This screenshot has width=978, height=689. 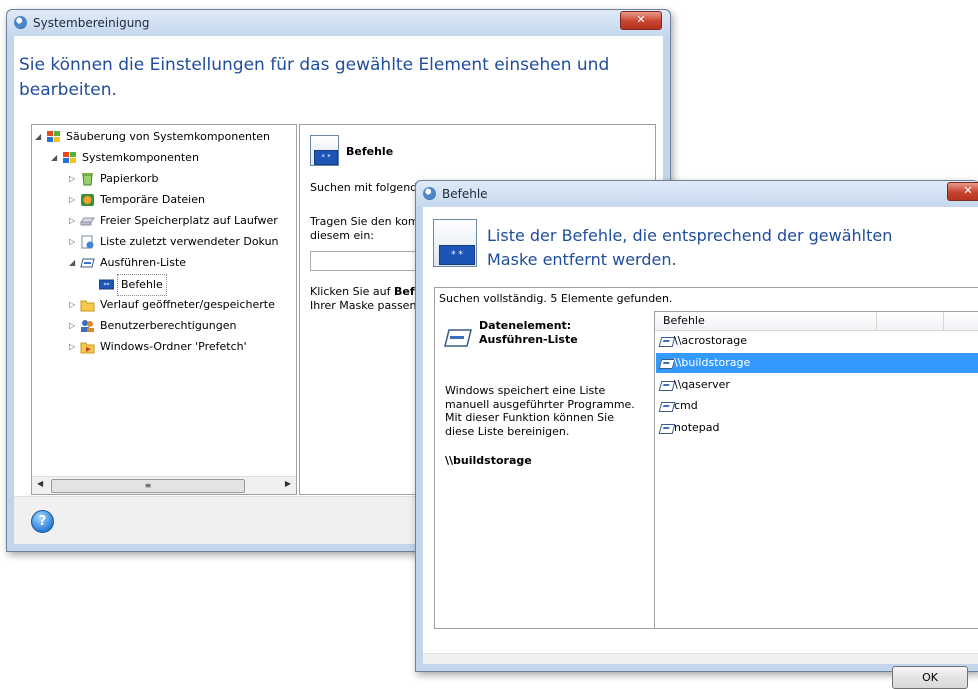 What do you see at coordinates (817, 385) in the screenshot?
I see `list-item: \\qaserver` at bounding box center [817, 385].